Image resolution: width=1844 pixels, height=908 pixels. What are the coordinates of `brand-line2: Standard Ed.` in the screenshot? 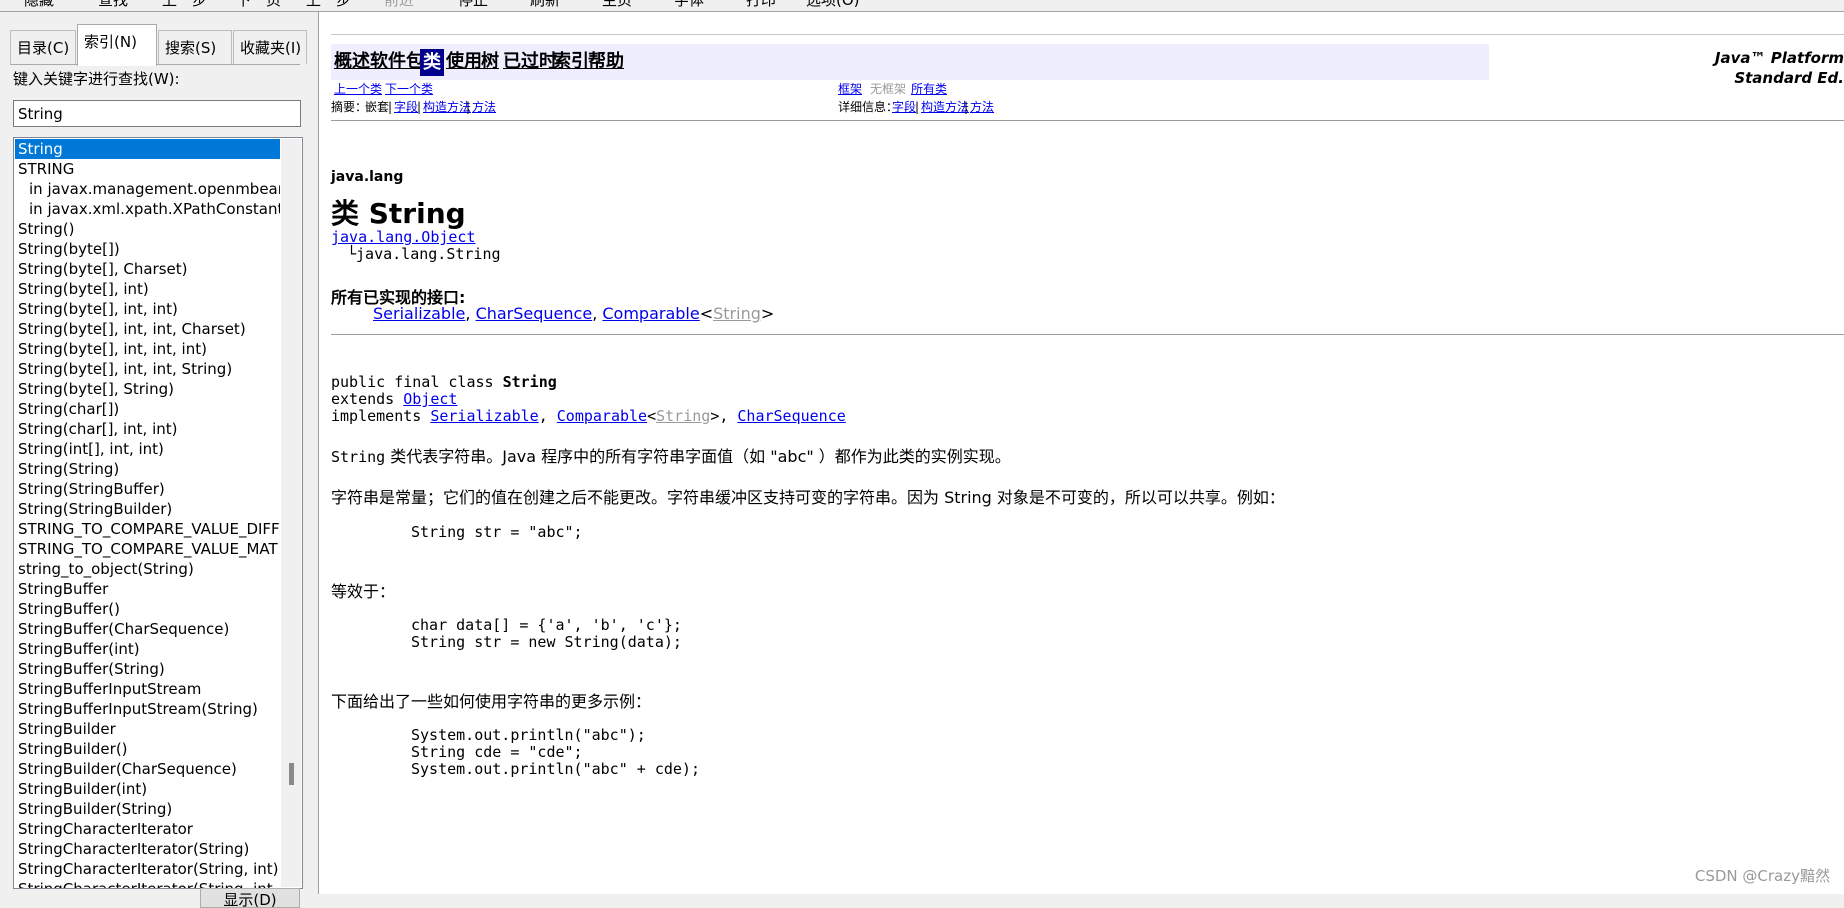 It's located at (1789, 78).